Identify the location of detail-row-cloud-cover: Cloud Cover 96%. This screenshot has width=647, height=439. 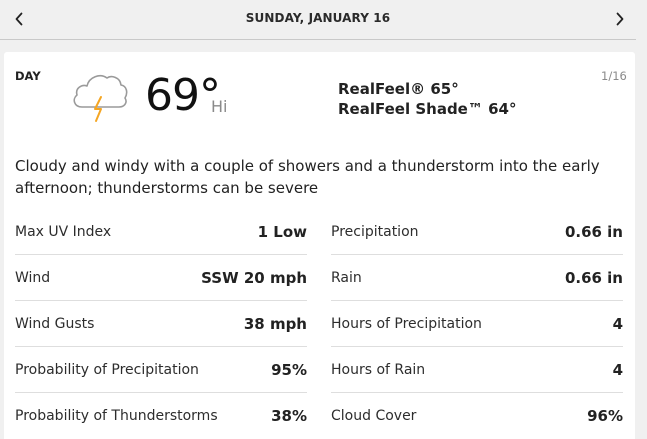
(477, 416).